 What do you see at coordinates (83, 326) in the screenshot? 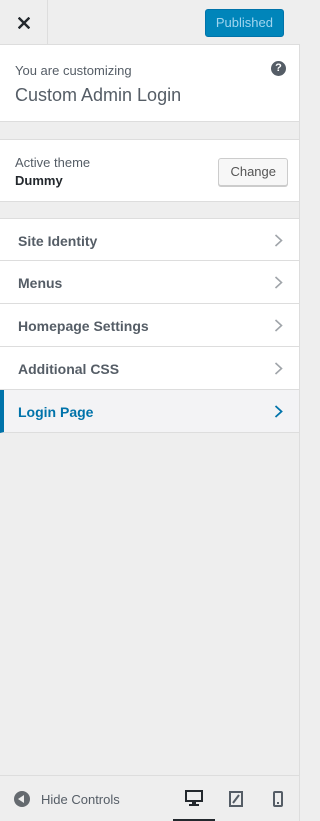
I see `section-label: Homepage Settings` at bounding box center [83, 326].